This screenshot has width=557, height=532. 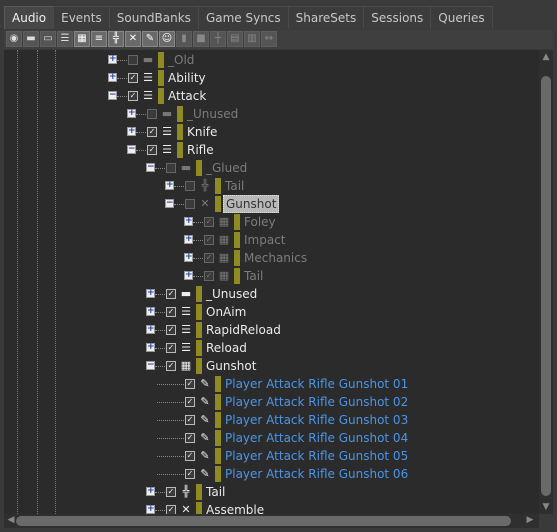 What do you see at coordinates (461, 17) in the screenshot?
I see `tab-queries: Queries` at bounding box center [461, 17].